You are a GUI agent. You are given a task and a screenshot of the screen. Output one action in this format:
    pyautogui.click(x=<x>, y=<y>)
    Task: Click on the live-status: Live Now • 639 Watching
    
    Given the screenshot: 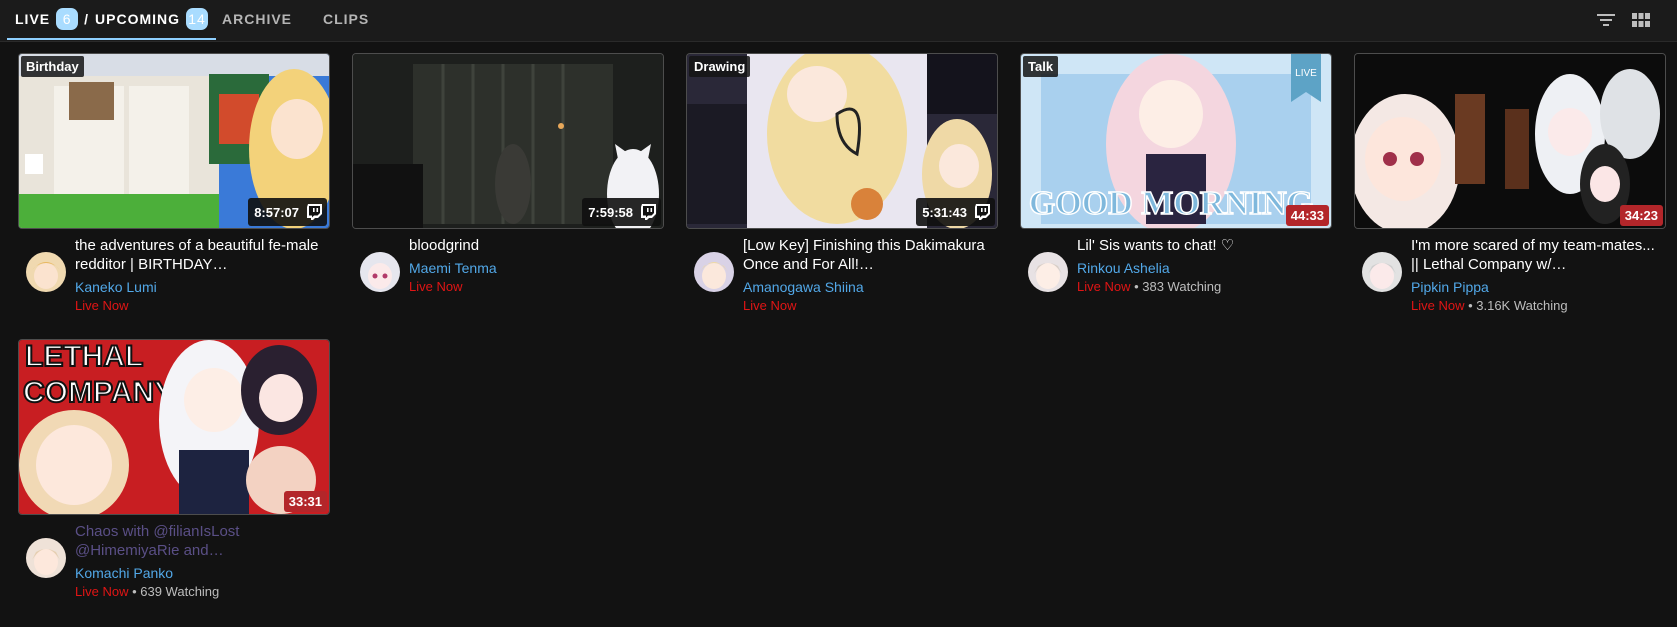 What is the action you would take?
    pyautogui.click(x=147, y=591)
    